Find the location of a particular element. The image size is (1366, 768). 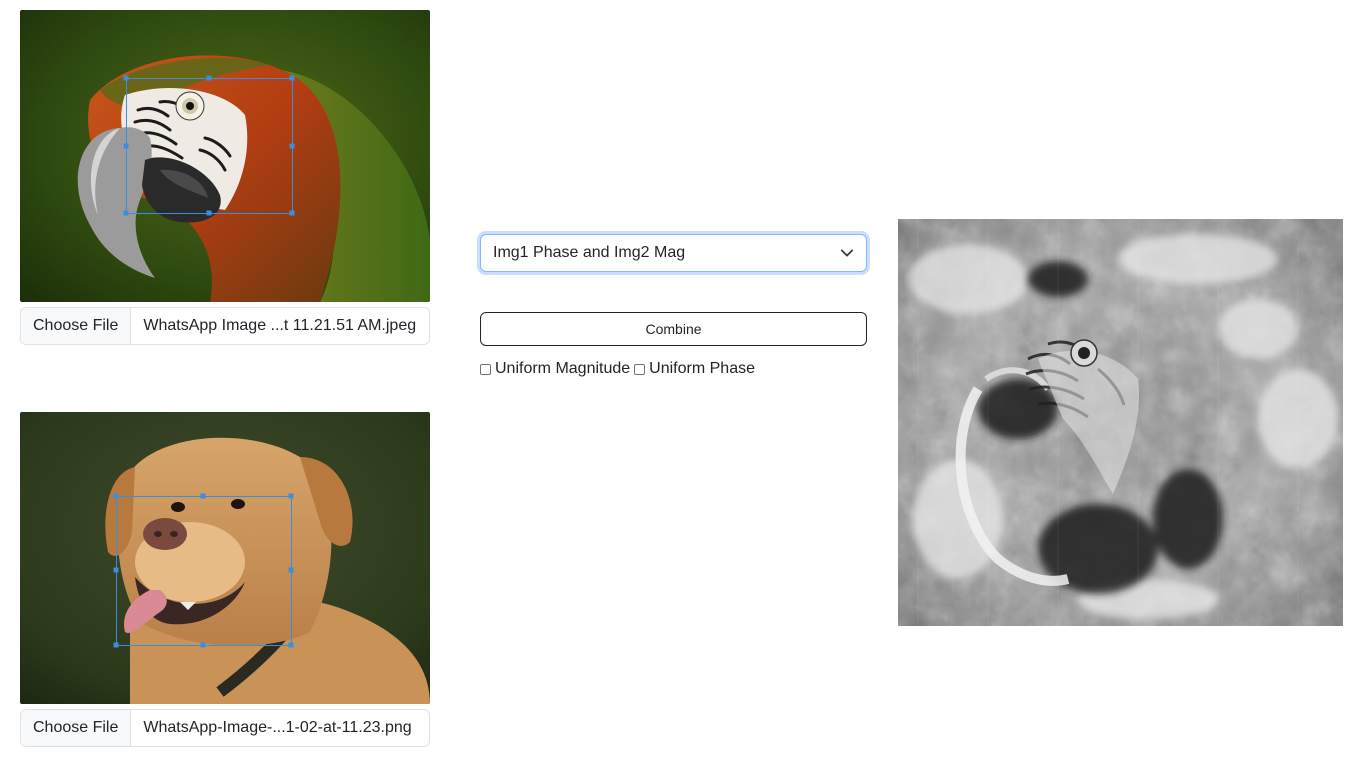

chevron-down-icon is located at coordinates (847, 253).